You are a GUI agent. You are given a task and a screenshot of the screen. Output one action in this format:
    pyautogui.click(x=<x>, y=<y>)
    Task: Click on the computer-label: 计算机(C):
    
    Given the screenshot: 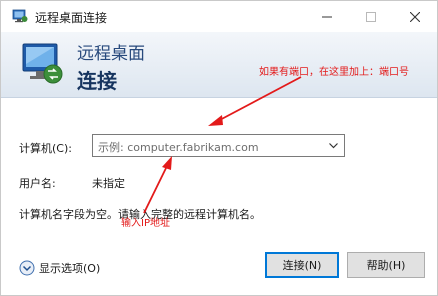 What is the action you would take?
    pyautogui.click(x=45, y=148)
    